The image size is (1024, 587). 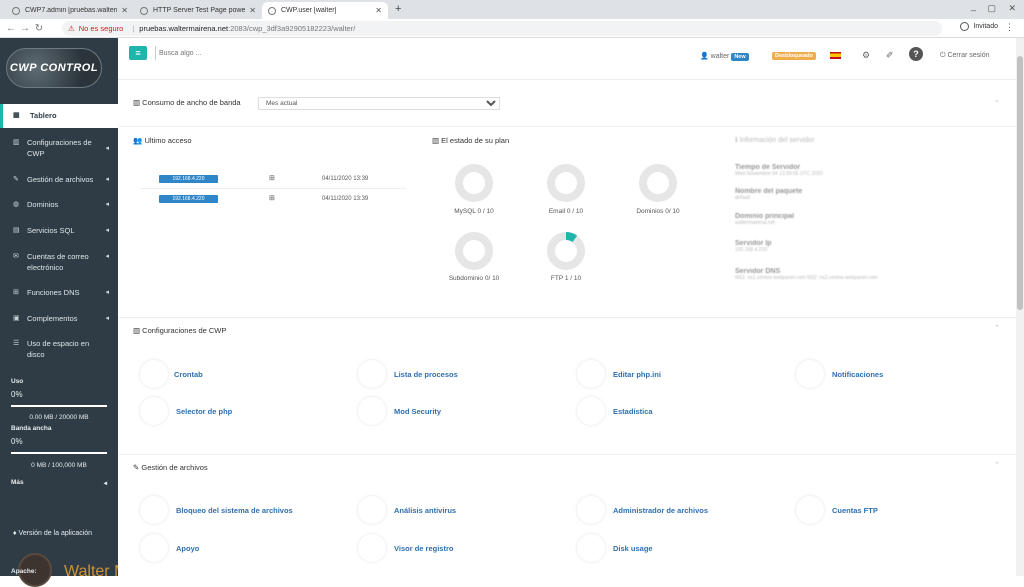 I want to click on users-icon: 👥, so click(x=139, y=140).